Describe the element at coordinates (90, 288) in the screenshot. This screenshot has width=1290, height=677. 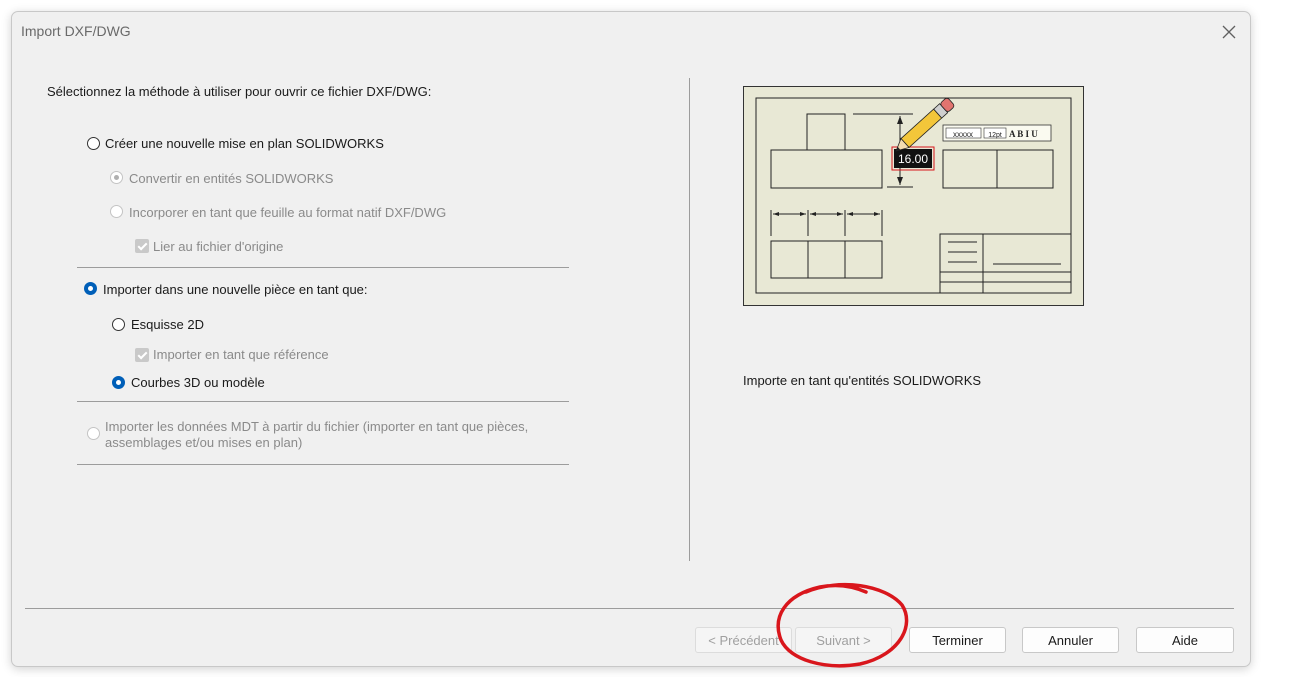
I see `new-part-radio` at that location.